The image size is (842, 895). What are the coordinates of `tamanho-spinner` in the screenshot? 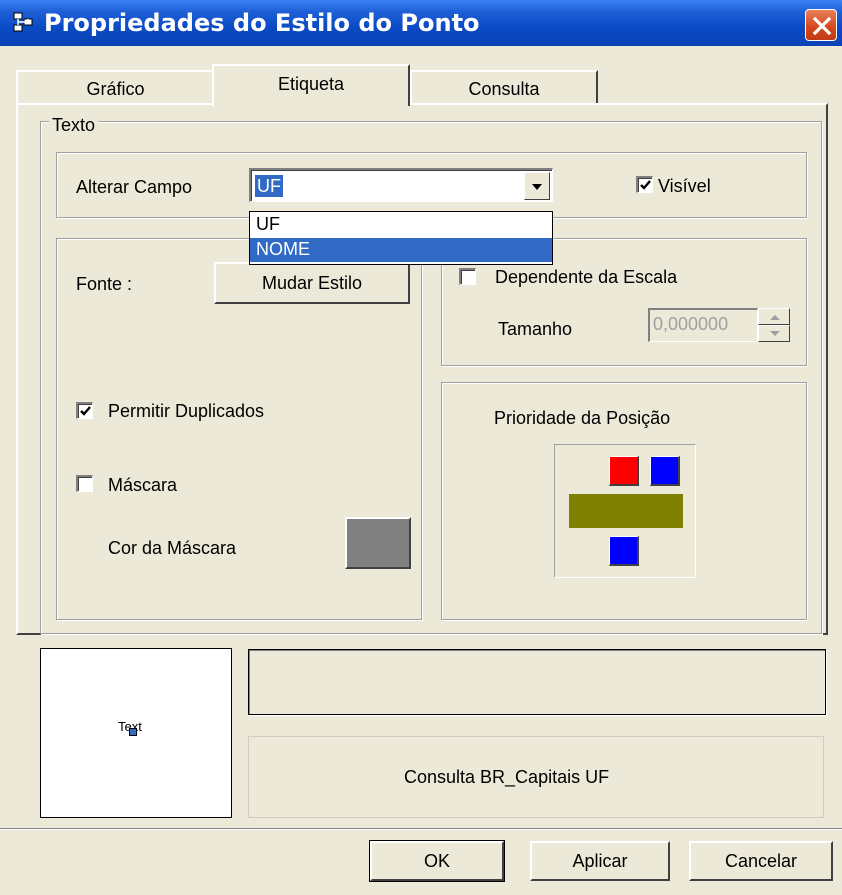 It's located at (774, 325).